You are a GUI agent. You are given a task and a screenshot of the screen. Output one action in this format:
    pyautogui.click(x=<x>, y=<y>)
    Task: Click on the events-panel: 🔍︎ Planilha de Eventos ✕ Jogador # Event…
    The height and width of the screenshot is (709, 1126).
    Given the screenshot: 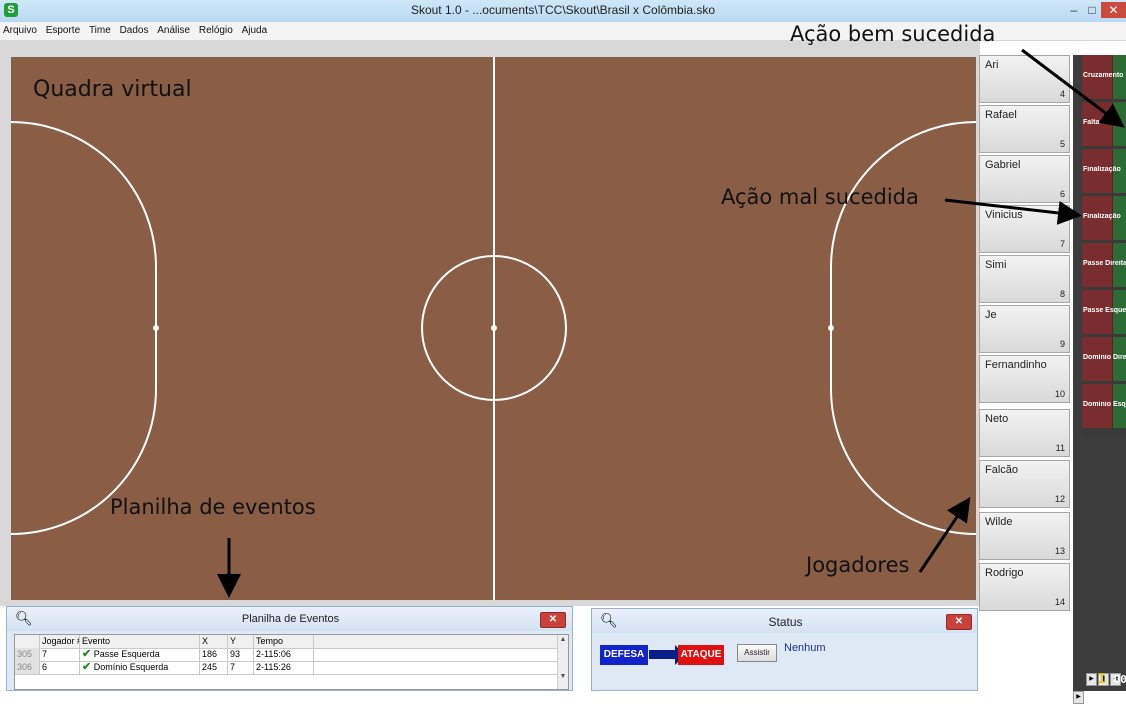 What is the action you would take?
    pyautogui.click(x=289, y=648)
    